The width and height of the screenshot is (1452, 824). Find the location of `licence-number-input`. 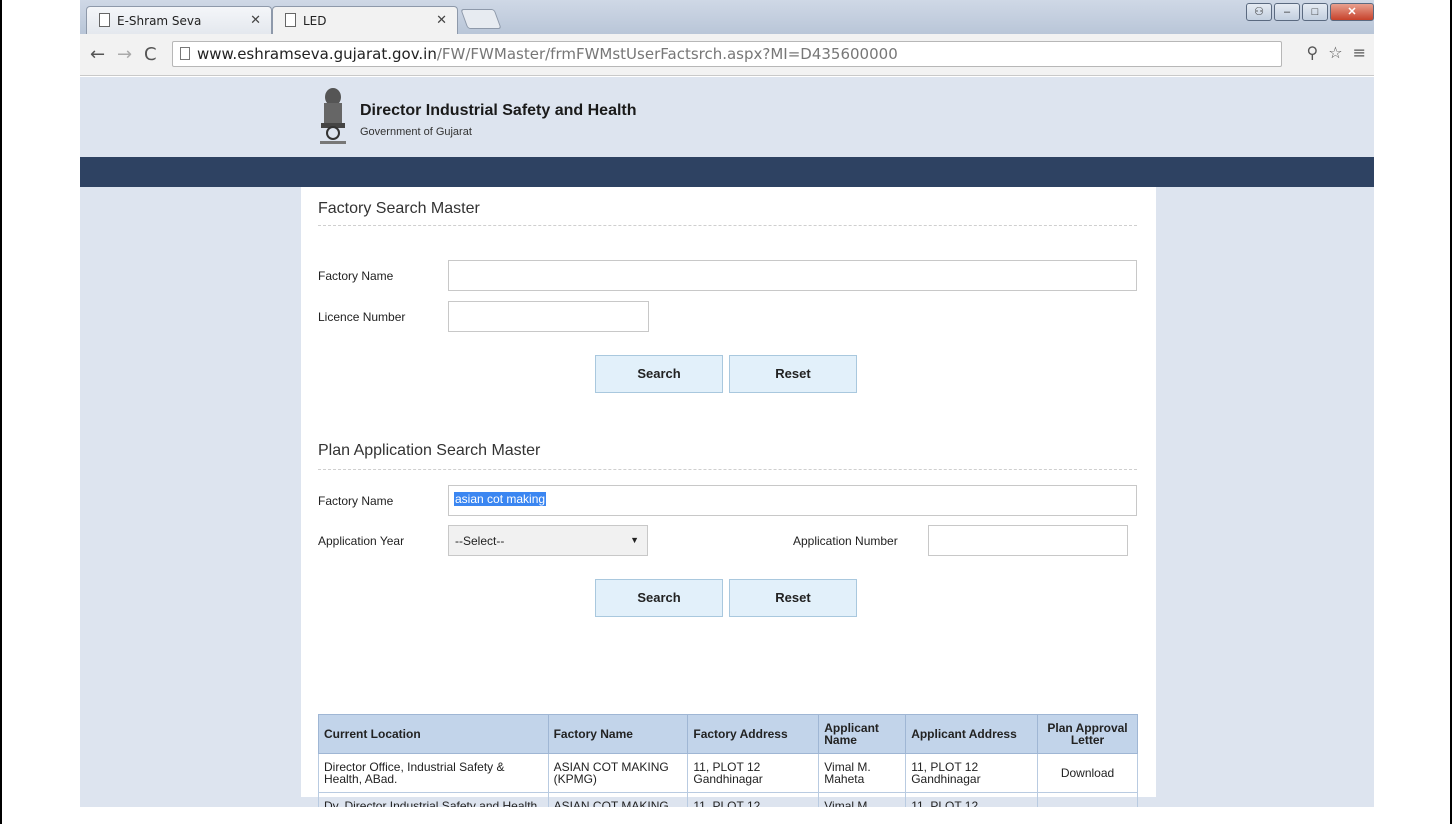

licence-number-input is located at coordinates (548, 316).